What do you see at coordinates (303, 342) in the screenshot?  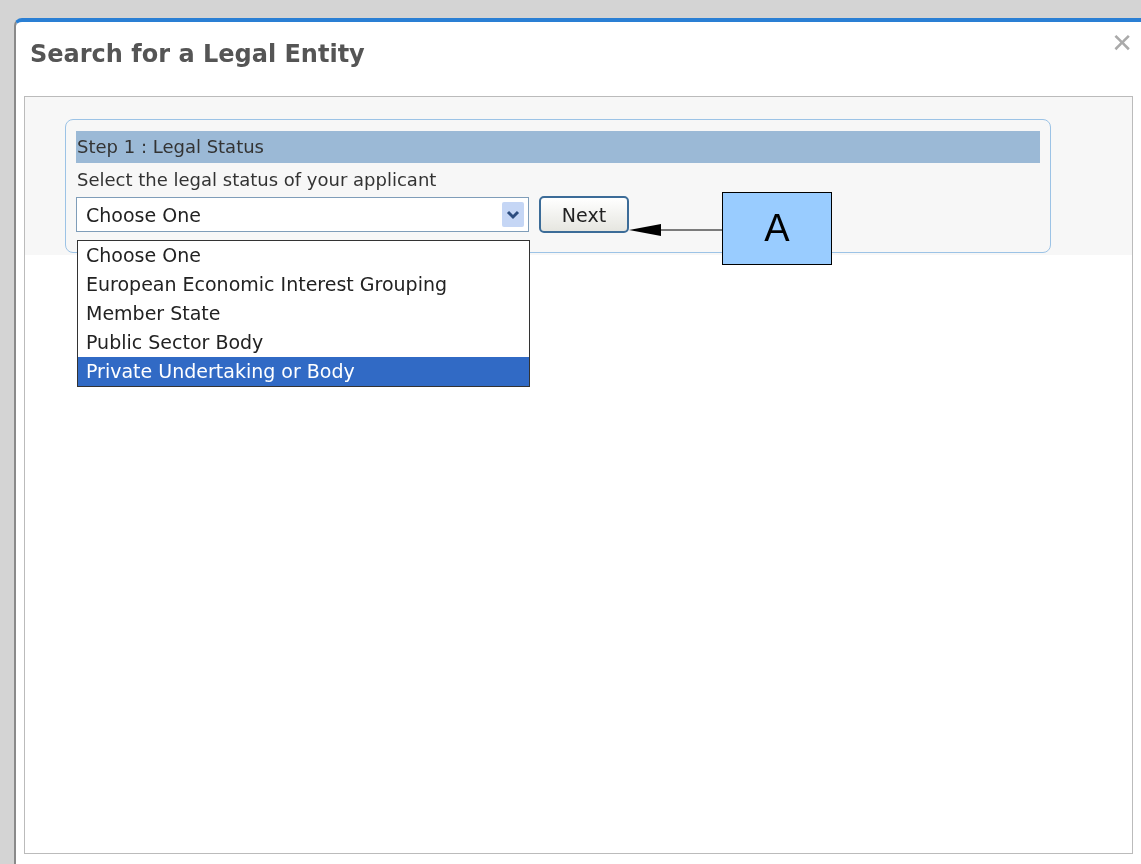 I see `dropdown-option: Public Sector Body` at bounding box center [303, 342].